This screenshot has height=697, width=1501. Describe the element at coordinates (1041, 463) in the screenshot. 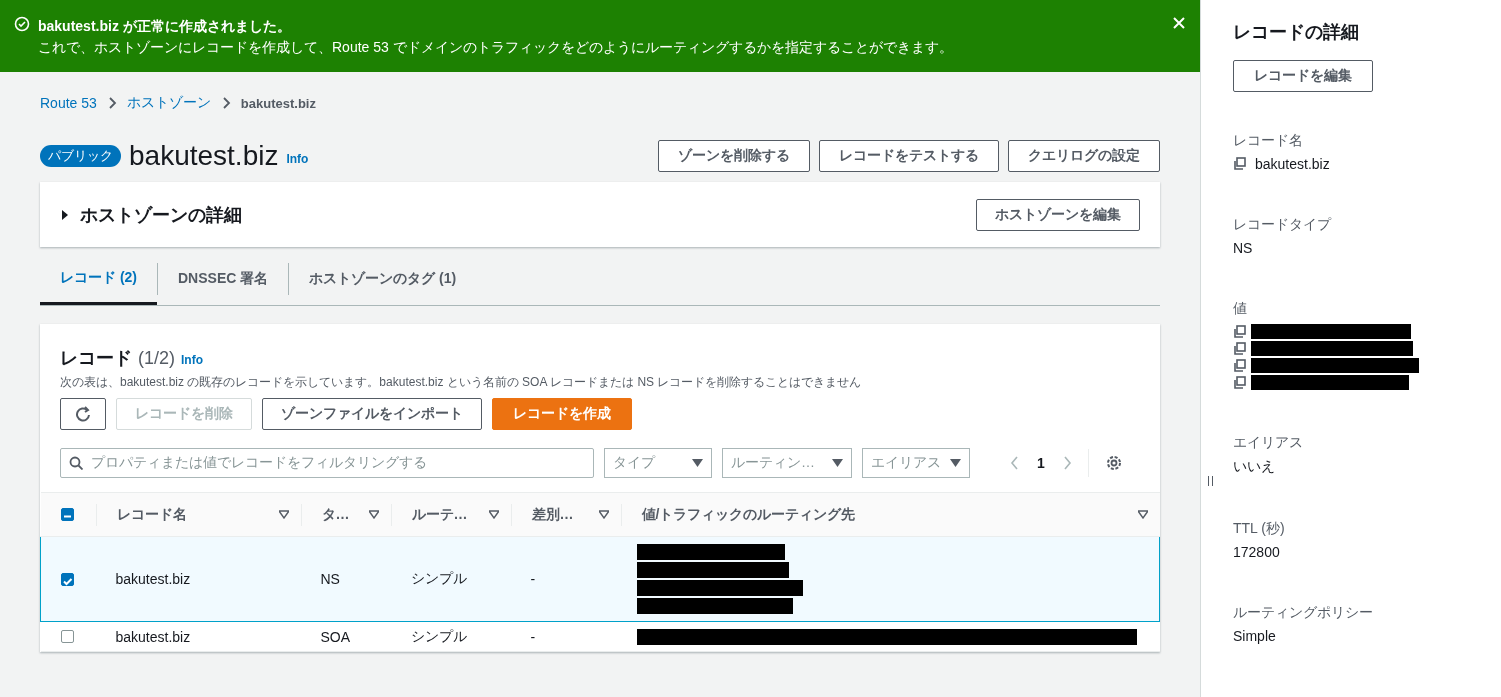

I see `page-number: 1` at that location.